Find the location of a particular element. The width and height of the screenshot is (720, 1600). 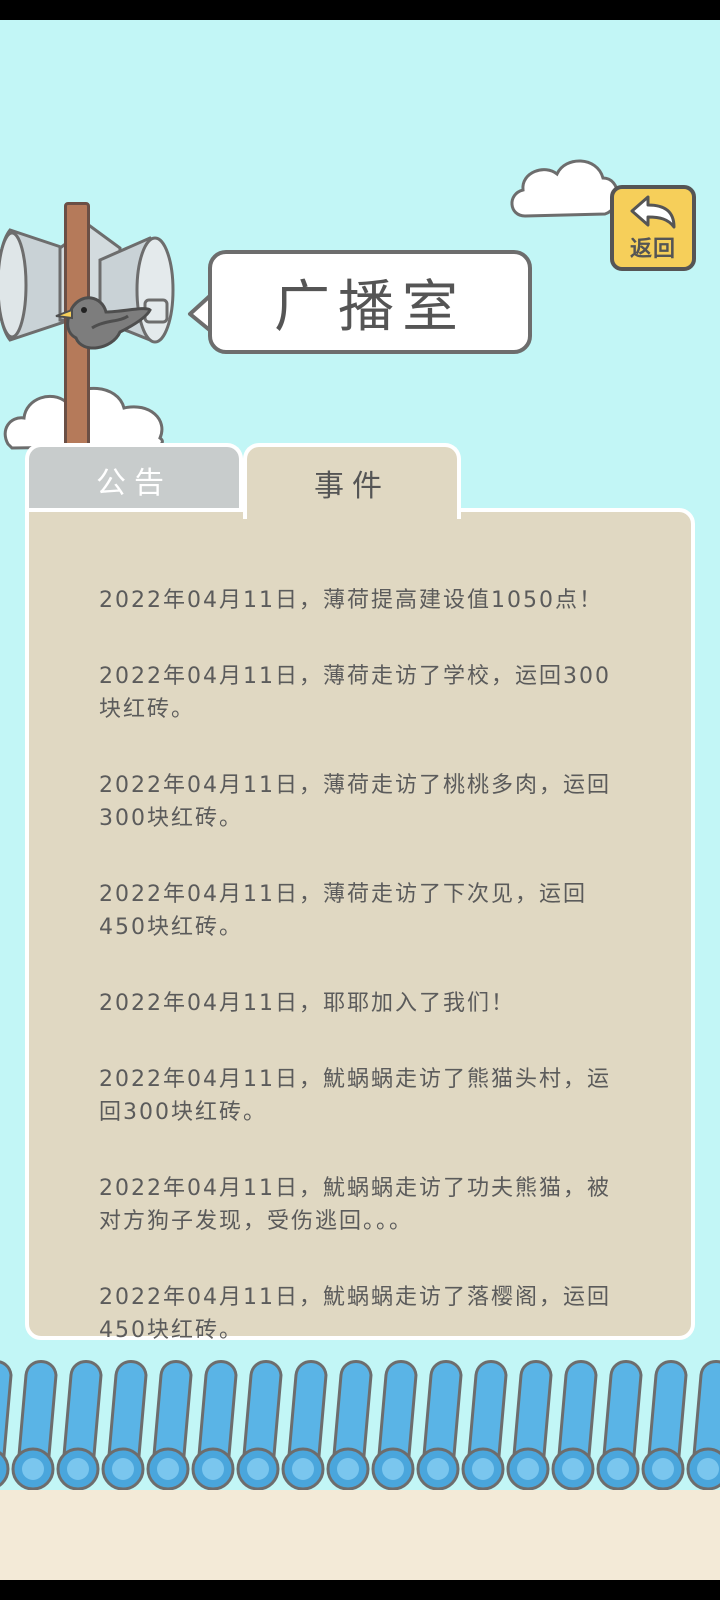

event-item: 2022年04月11日，魷蜗蜗走访了功夫熊猫，被对方狗子发现，受伤逃回。。。 is located at coordinates (355, 1205).